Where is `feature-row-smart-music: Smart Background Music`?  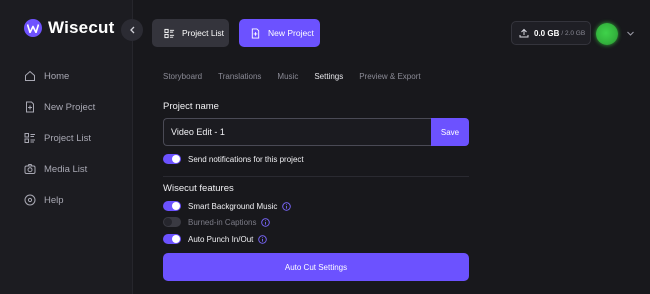 feature-row-smart-music: Smart Background Music is located at coordinates (227, 206).